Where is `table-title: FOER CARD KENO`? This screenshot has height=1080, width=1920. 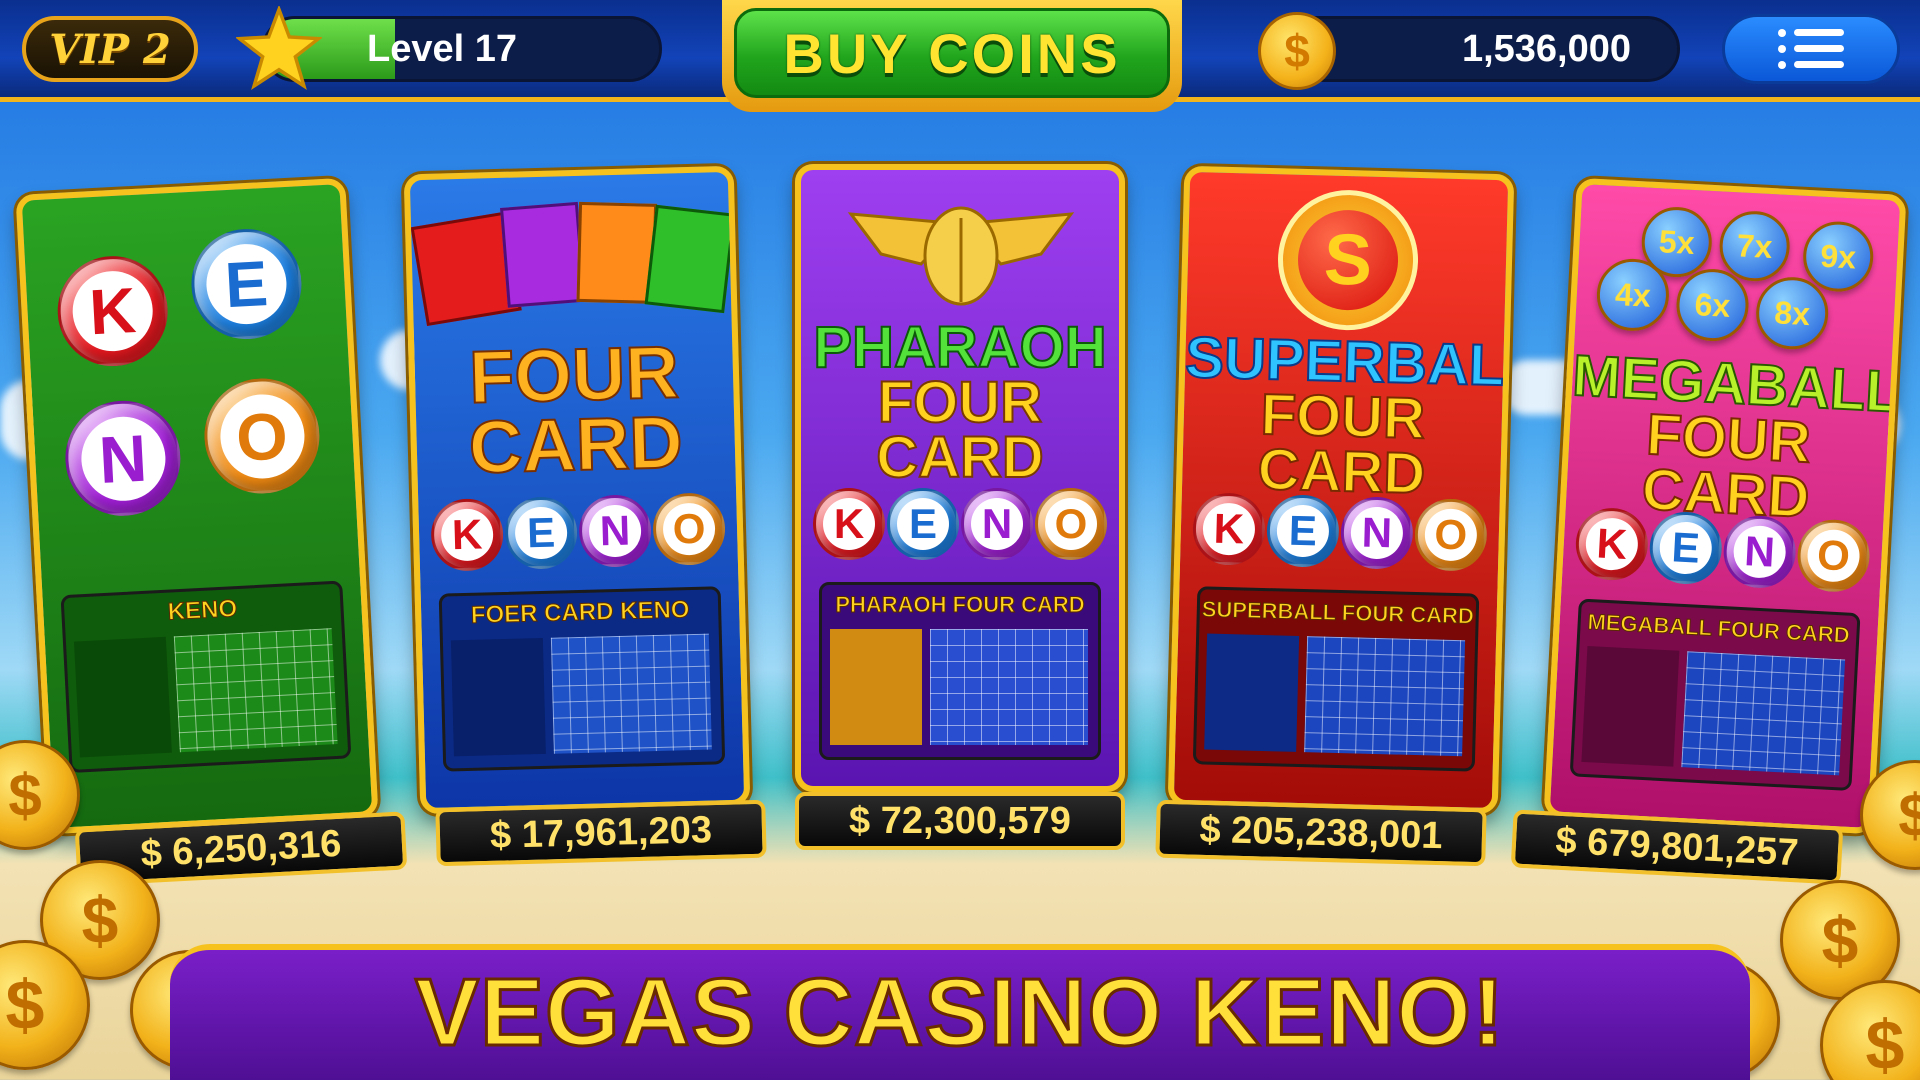 table-title: FOER CARD KENO is located at coordinates (580, 613).